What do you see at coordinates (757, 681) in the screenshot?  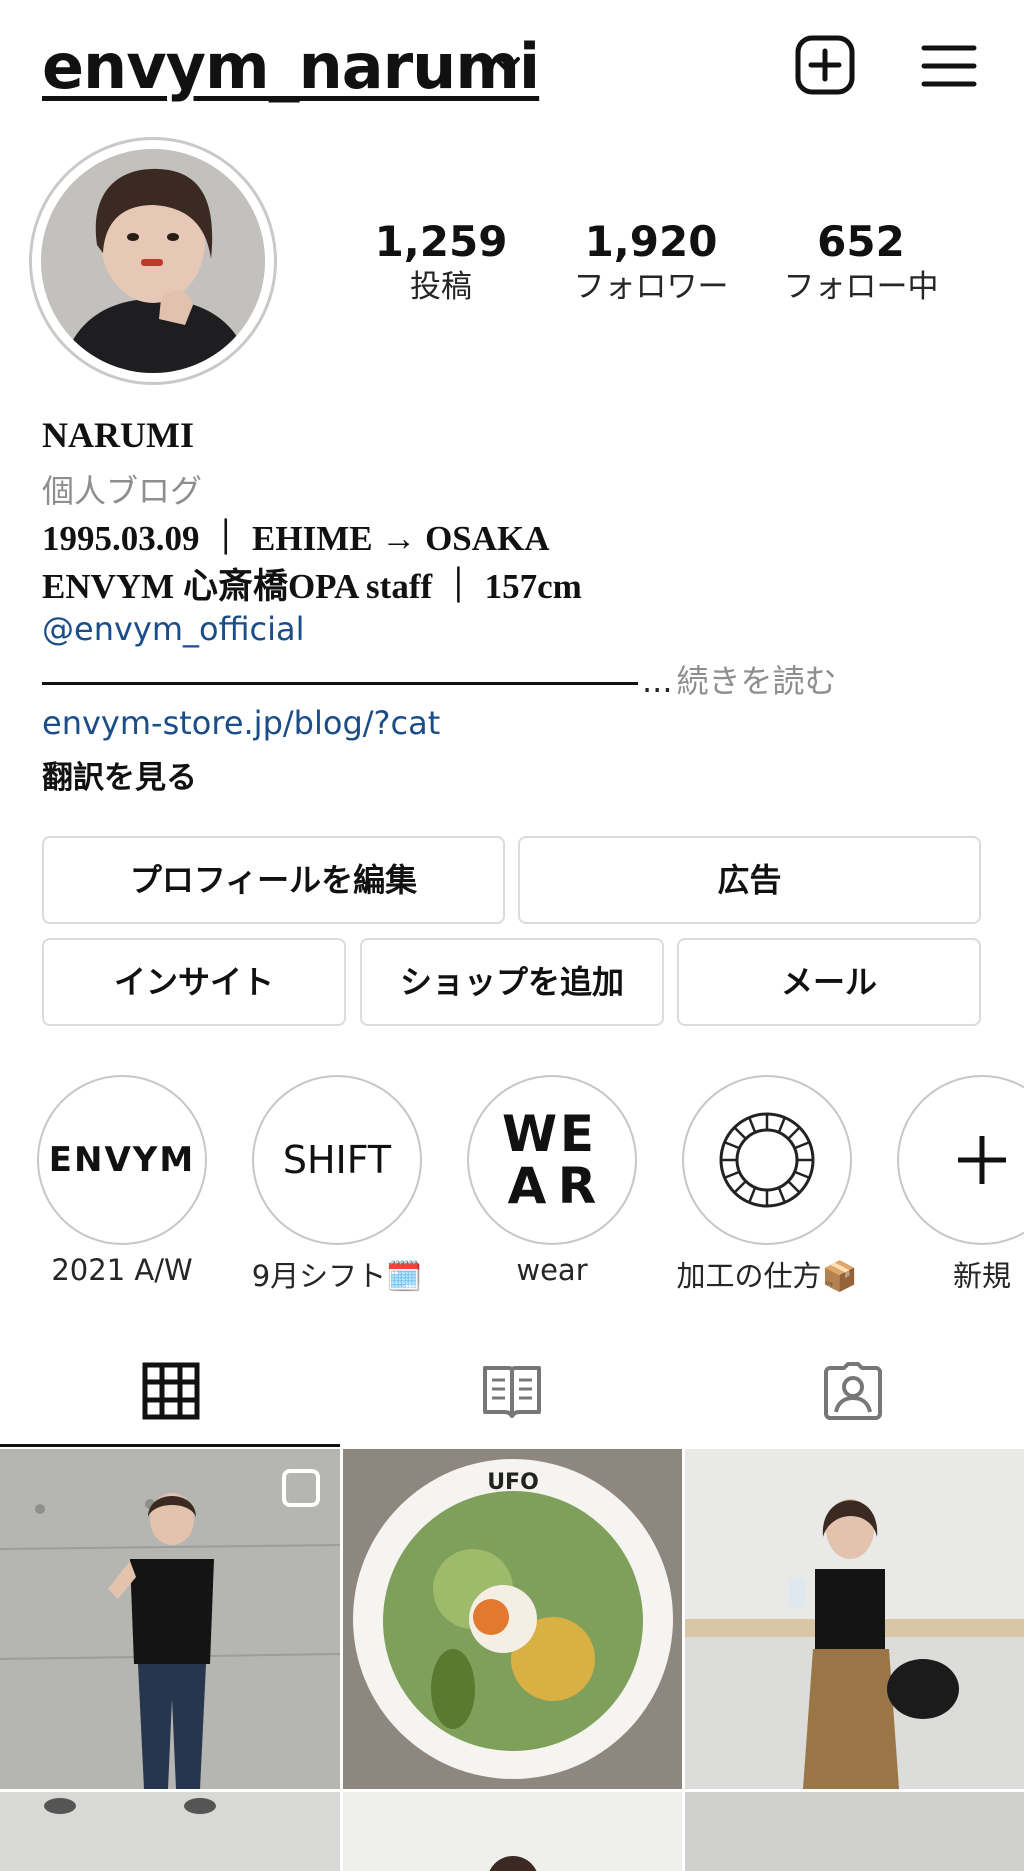 I see `read-more-link: 続きを読む` at bounding box center [757, 681].